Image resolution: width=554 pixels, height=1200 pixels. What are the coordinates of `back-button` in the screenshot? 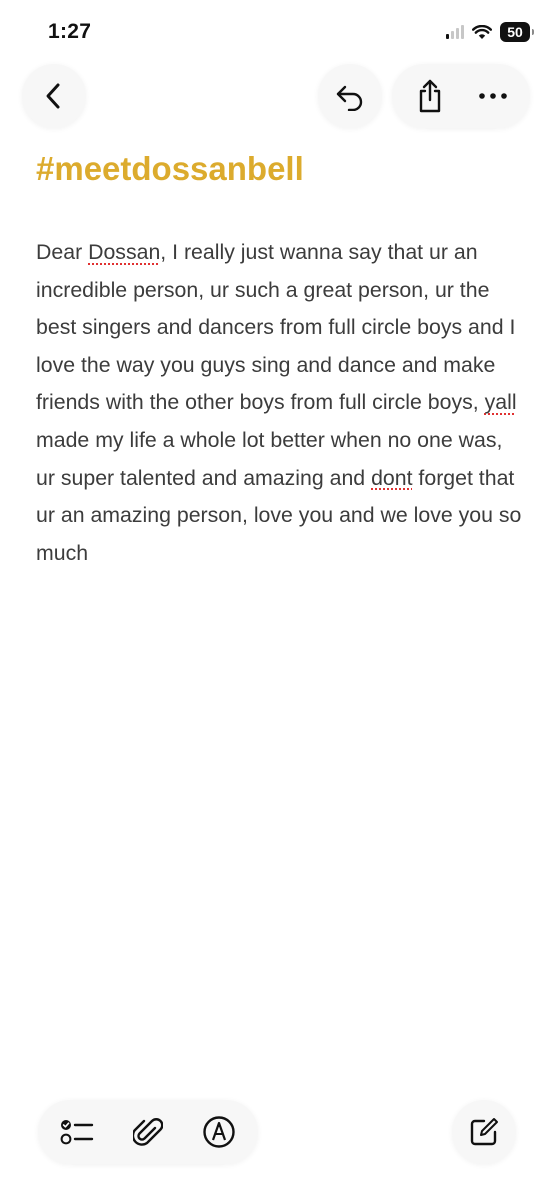 It's located at (54, 96).